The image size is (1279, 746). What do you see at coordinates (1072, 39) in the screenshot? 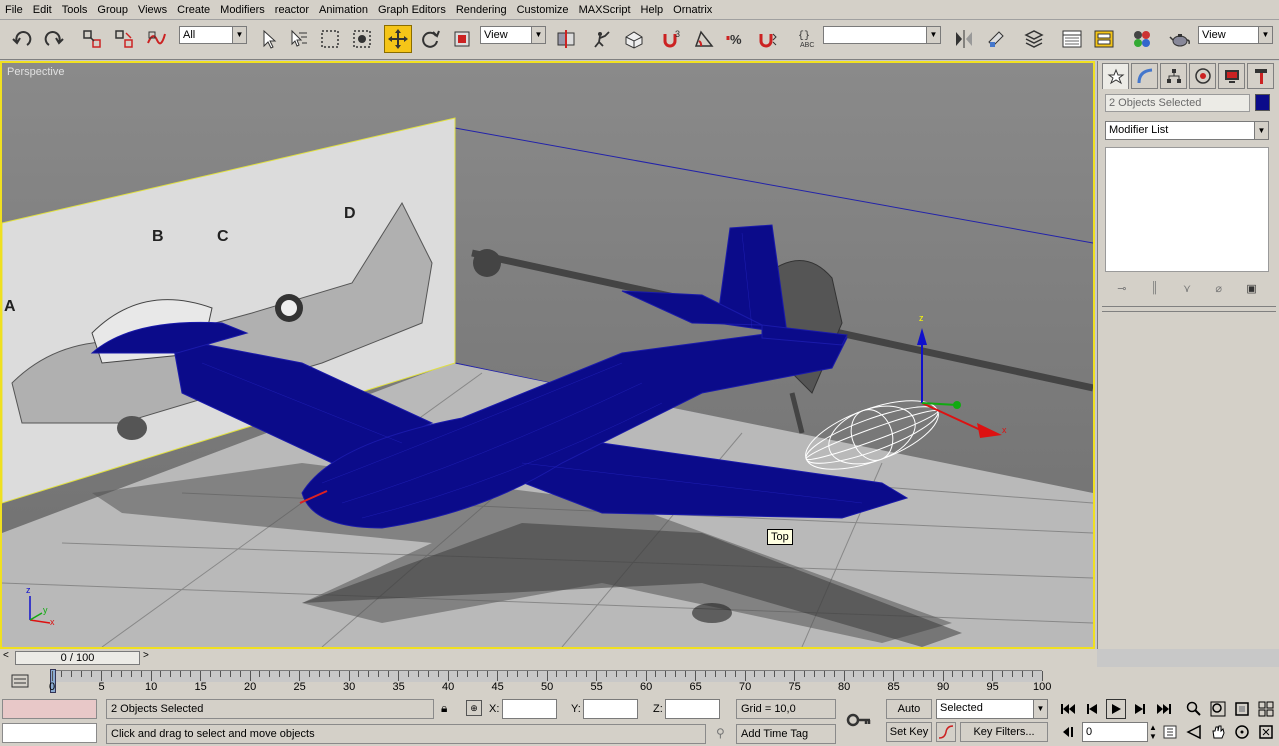
I see `curve-editor-button` at bounding box center [1072, 39].